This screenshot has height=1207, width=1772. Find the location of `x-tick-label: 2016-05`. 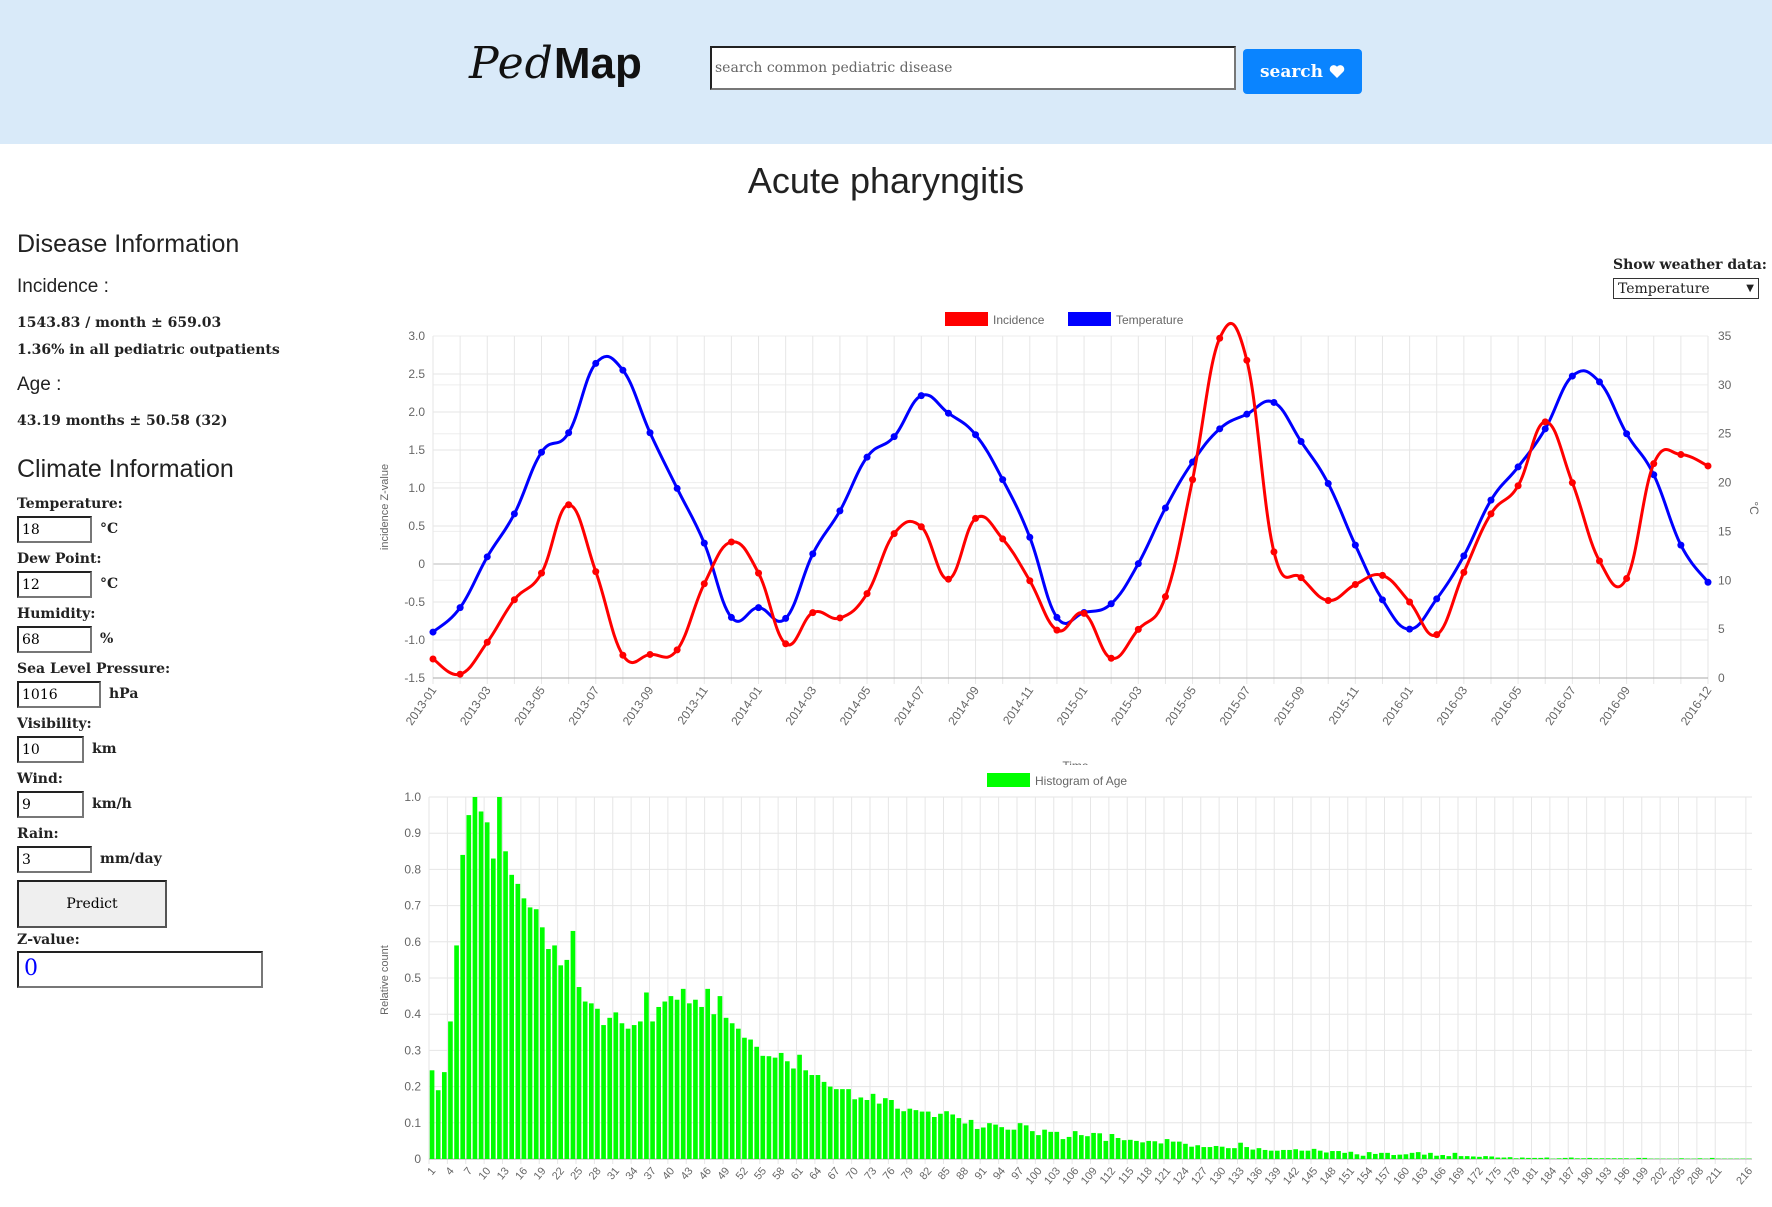

x-tick-label: 2016-05 is located at coordinates (1506, 705).